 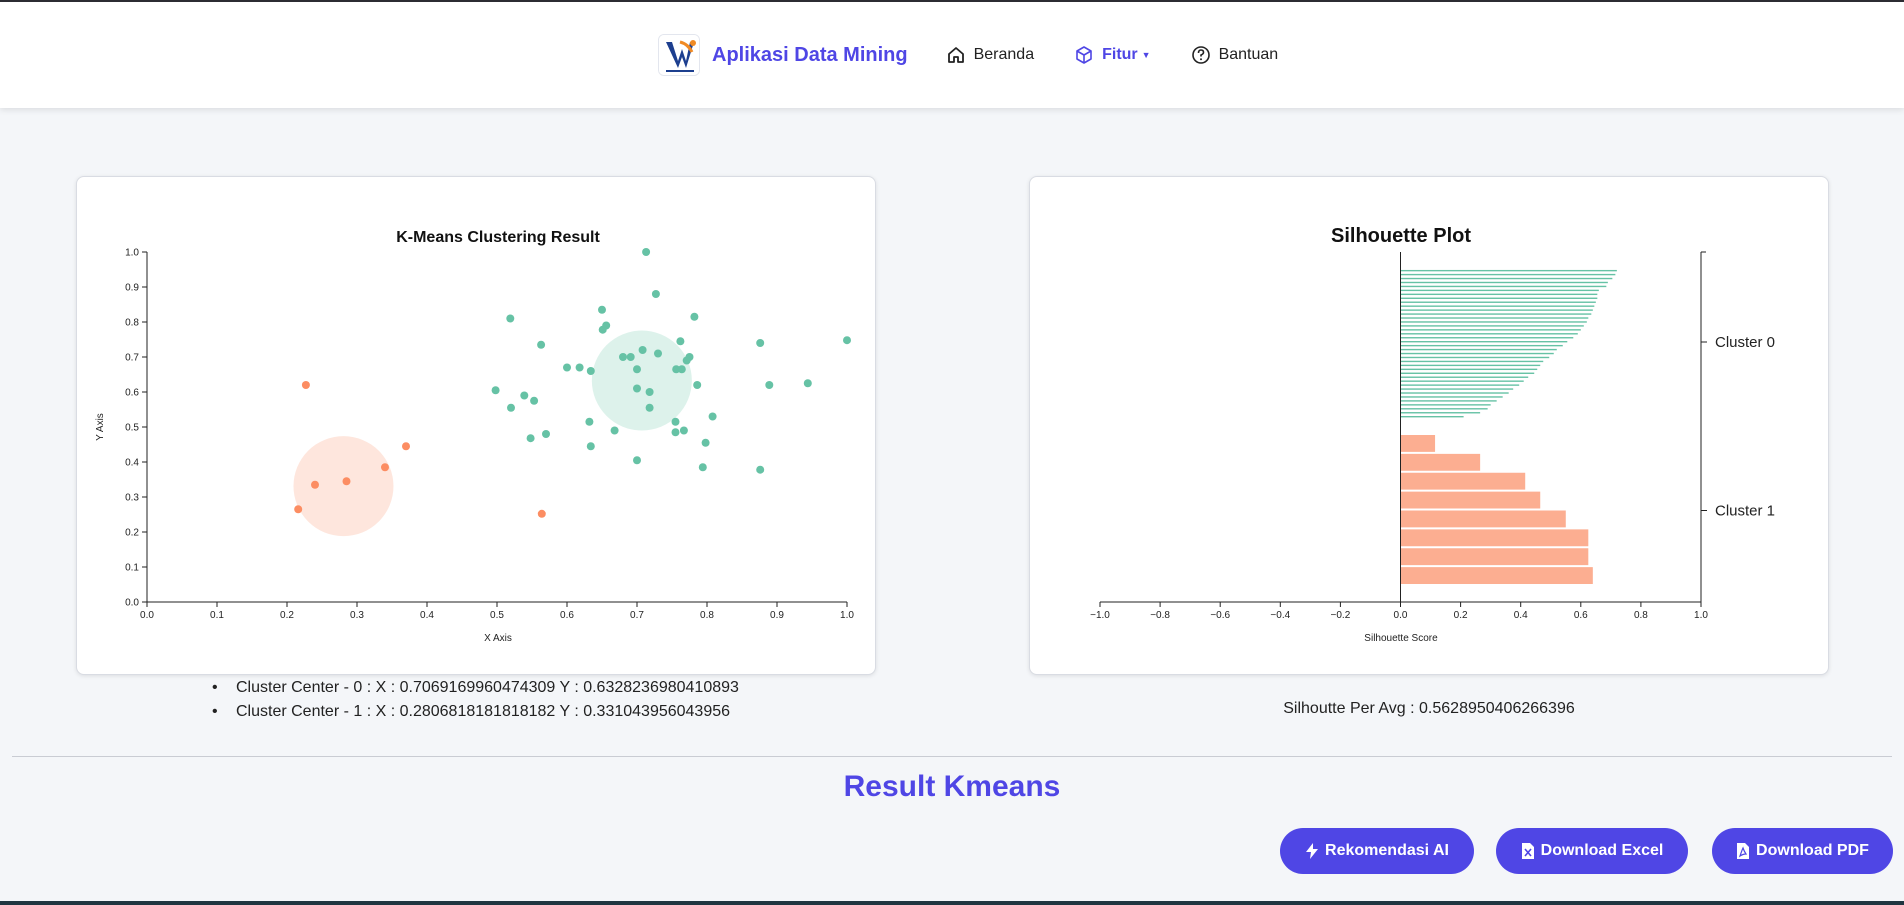 What do you see at coordinates (777, 615) in the screenshot?
I see `kmeans-x-tick-label: 0.9` at bounding box center [777, 615].